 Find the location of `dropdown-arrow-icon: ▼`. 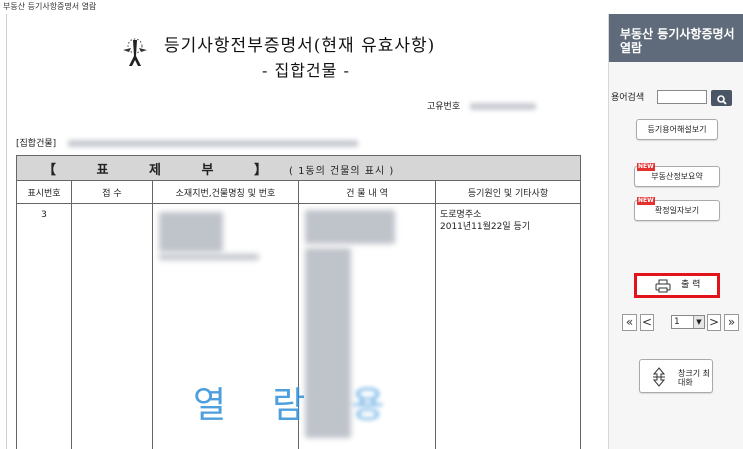

dropdown-arrow-icon: ▼ is located at coordinates (698, 322).